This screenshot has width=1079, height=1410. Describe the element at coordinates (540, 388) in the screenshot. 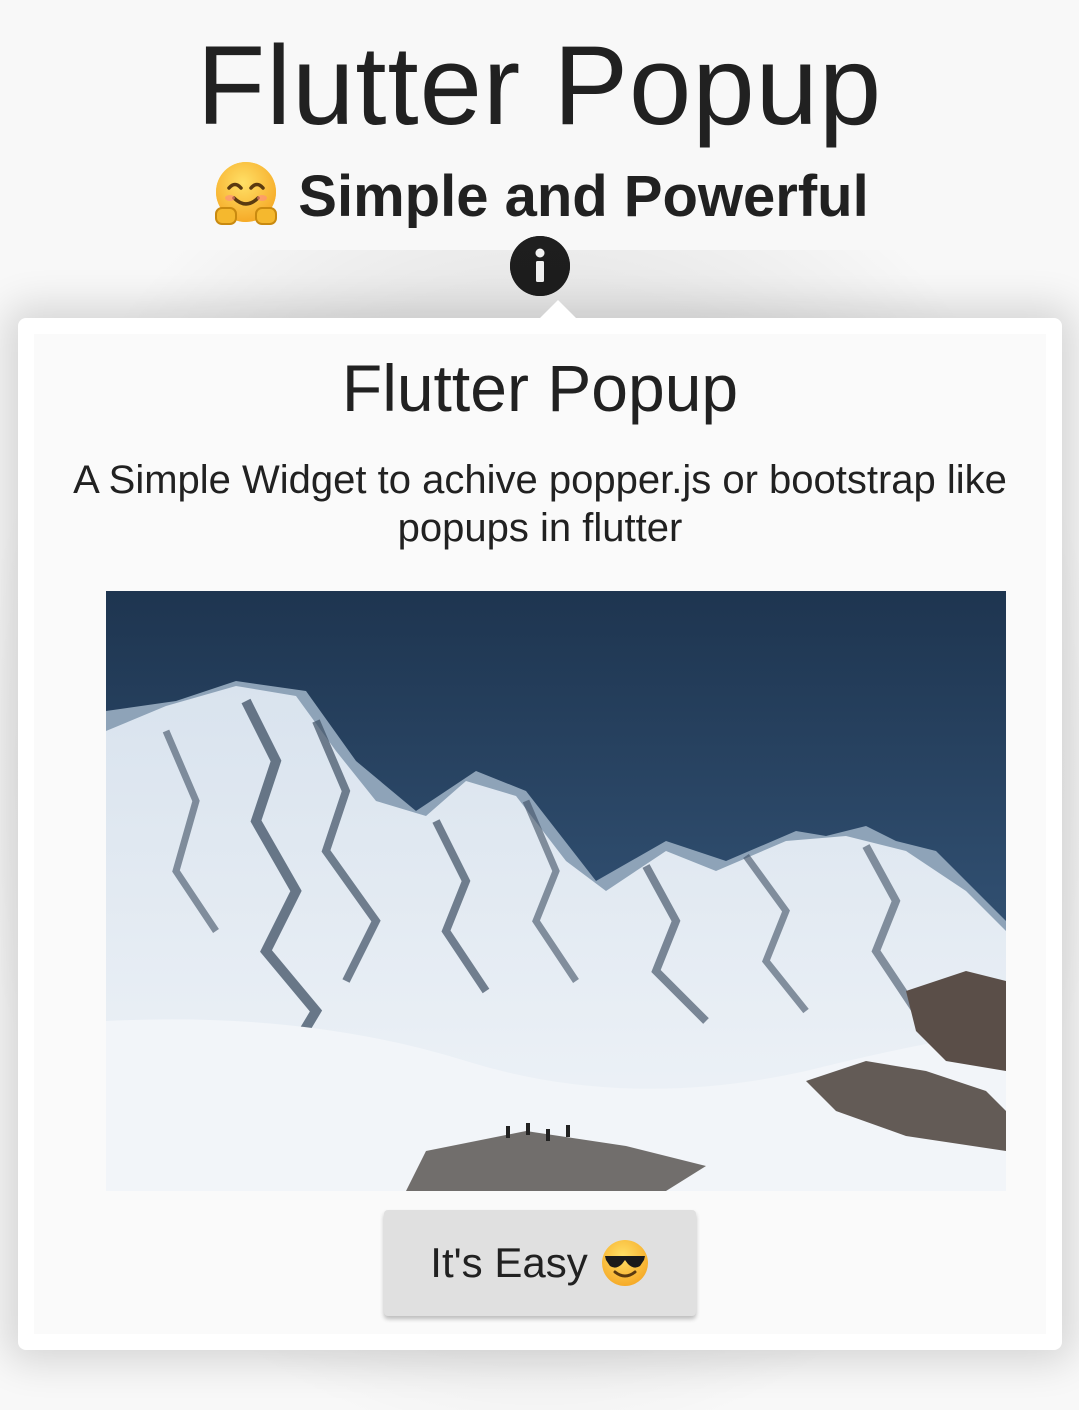

I see `popup-title: Flutter Popup` at that location.